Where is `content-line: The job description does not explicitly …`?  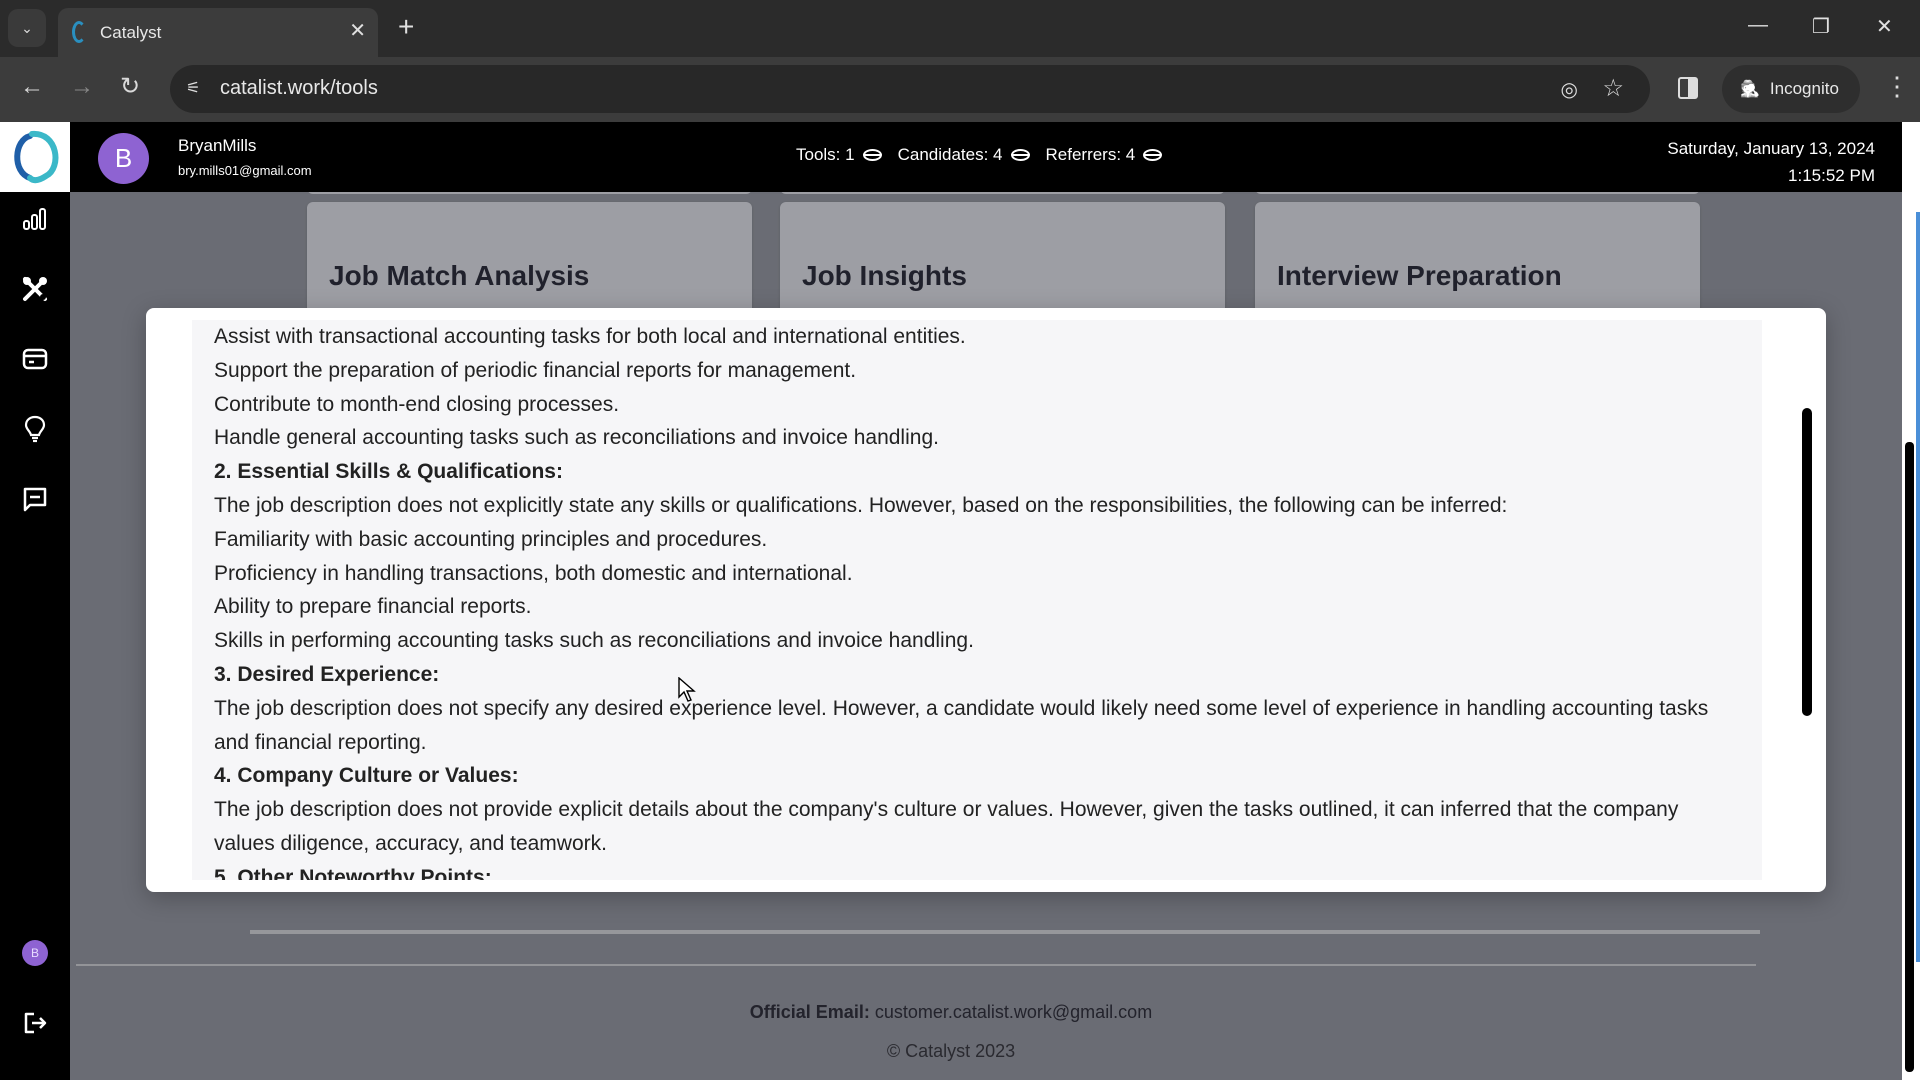 content-line: The job description does not explicitly … is located at coordinates (861, 505).